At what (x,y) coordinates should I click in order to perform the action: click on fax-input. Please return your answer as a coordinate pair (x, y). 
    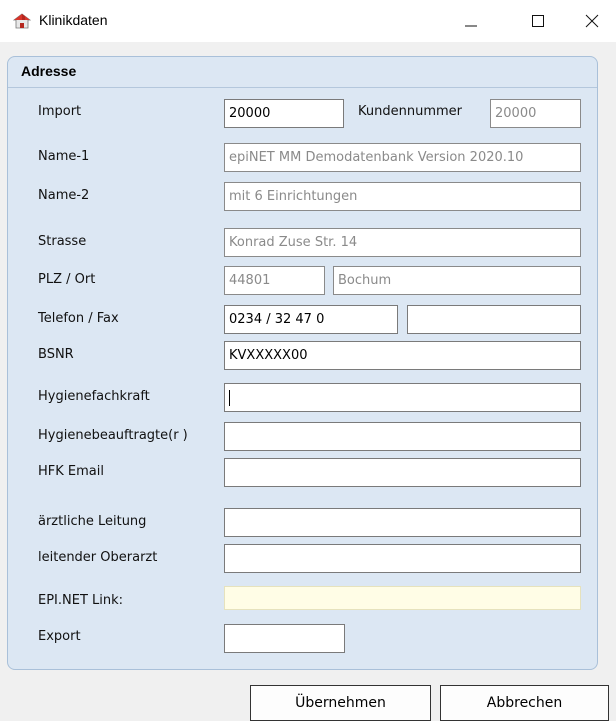
    Looking at the image, I should click on (494, 319).